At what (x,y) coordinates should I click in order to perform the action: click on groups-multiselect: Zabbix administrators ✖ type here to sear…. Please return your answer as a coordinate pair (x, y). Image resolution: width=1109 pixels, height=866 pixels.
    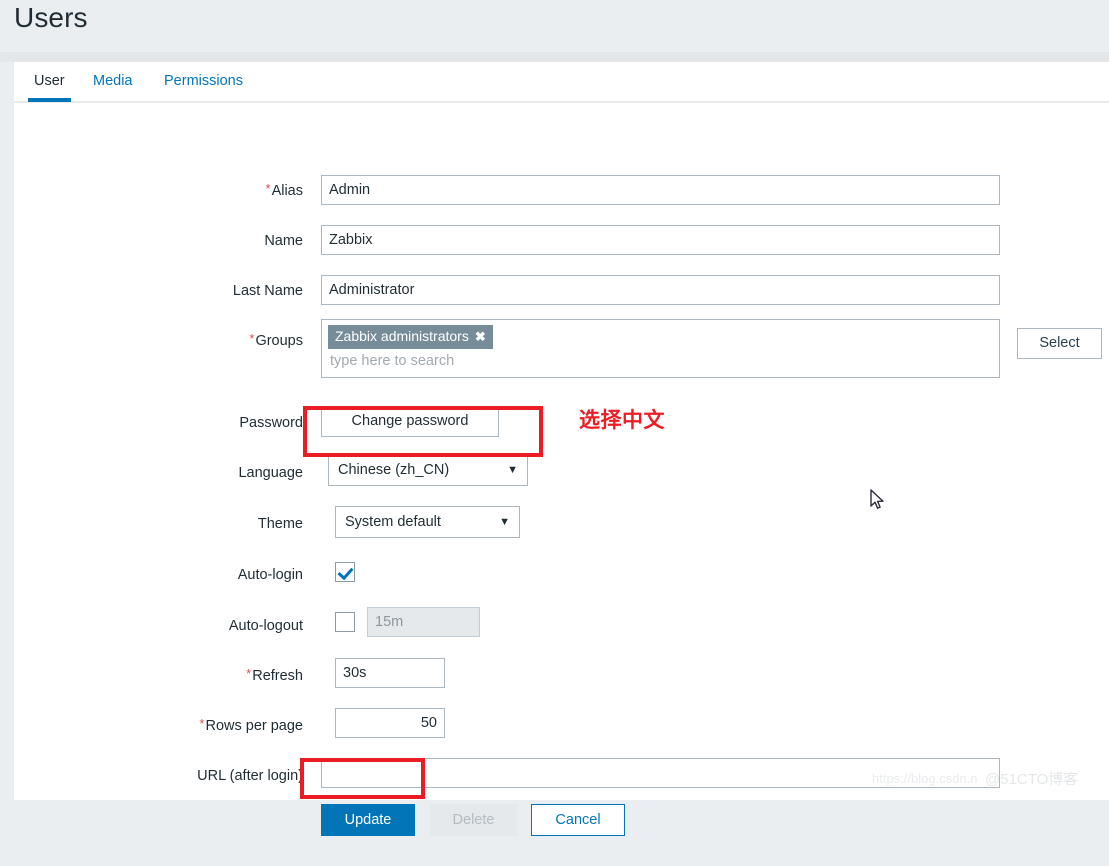
    Looking at the image, I should click on (660, 348).